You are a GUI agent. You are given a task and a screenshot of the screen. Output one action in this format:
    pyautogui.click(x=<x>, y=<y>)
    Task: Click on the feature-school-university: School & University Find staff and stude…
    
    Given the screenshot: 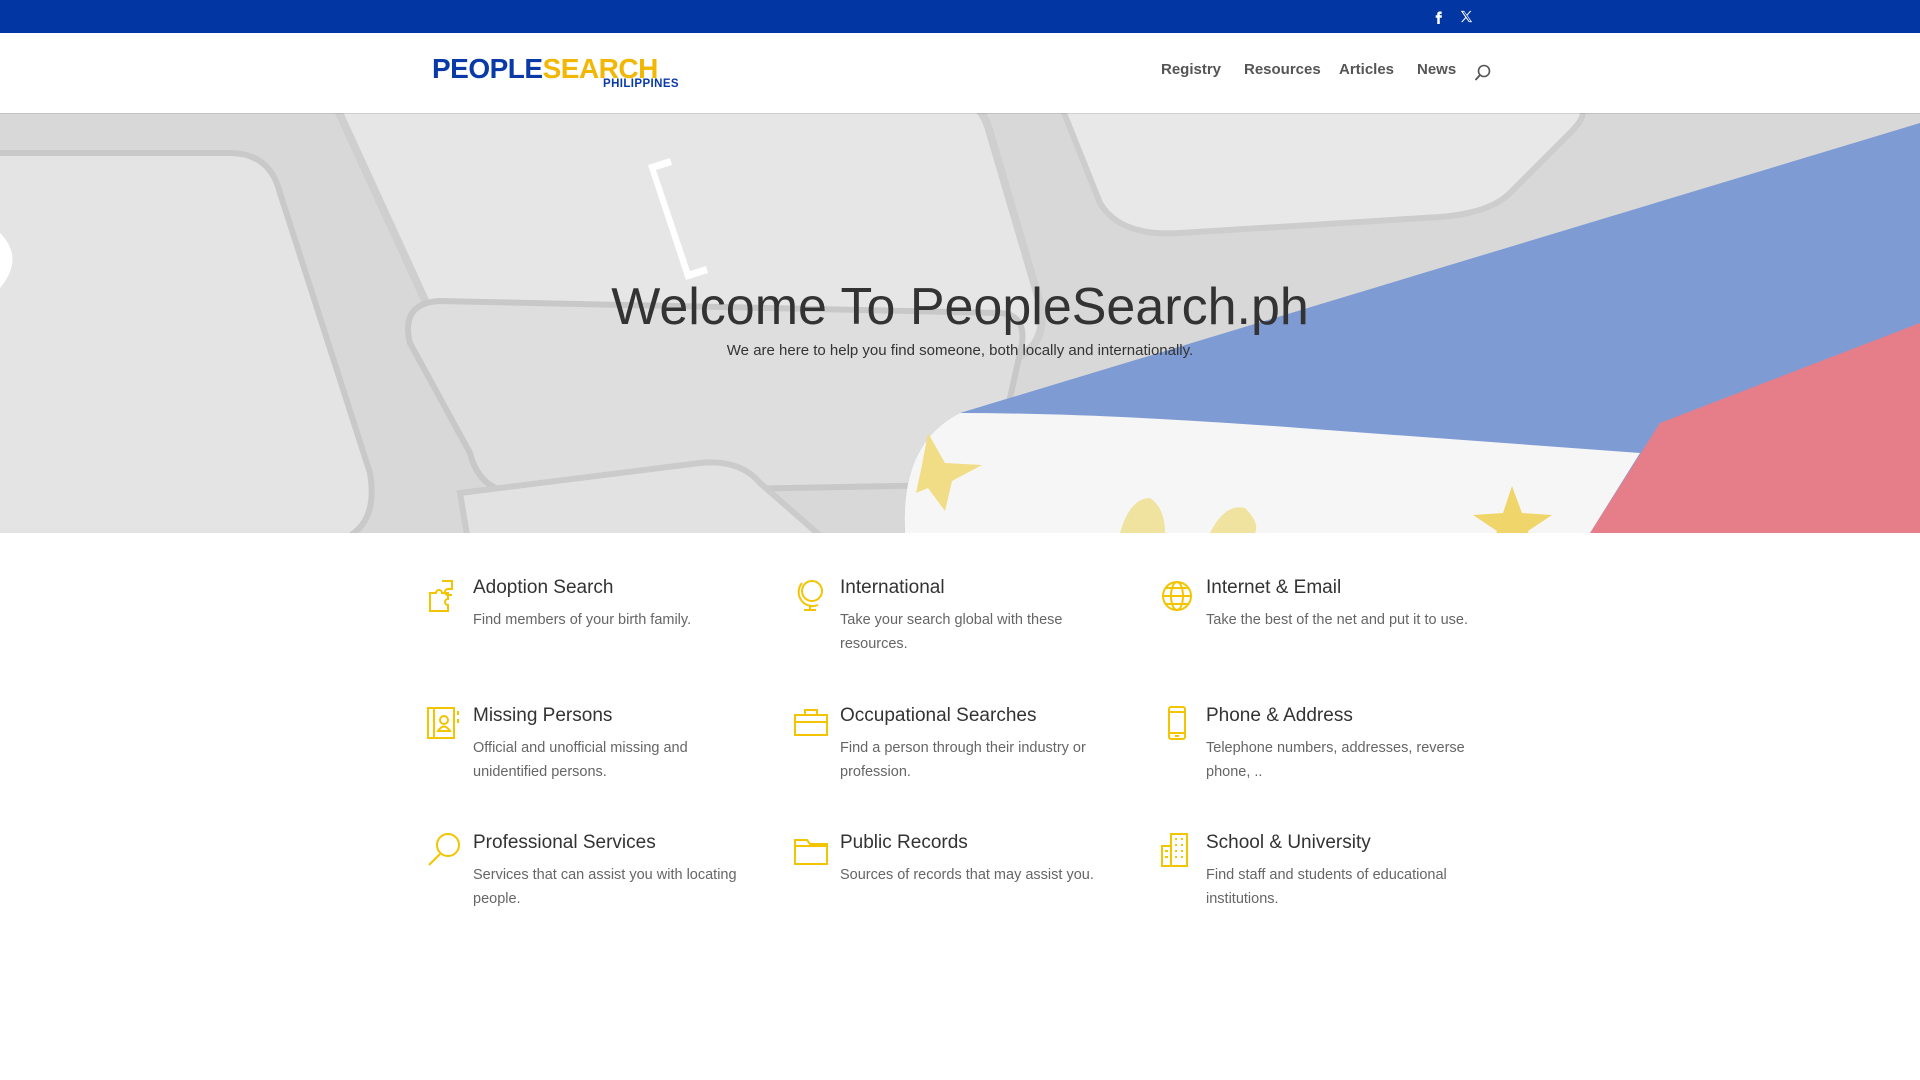 What is the action you would take?
    pyautogui.click(x=1329, y=882)
    